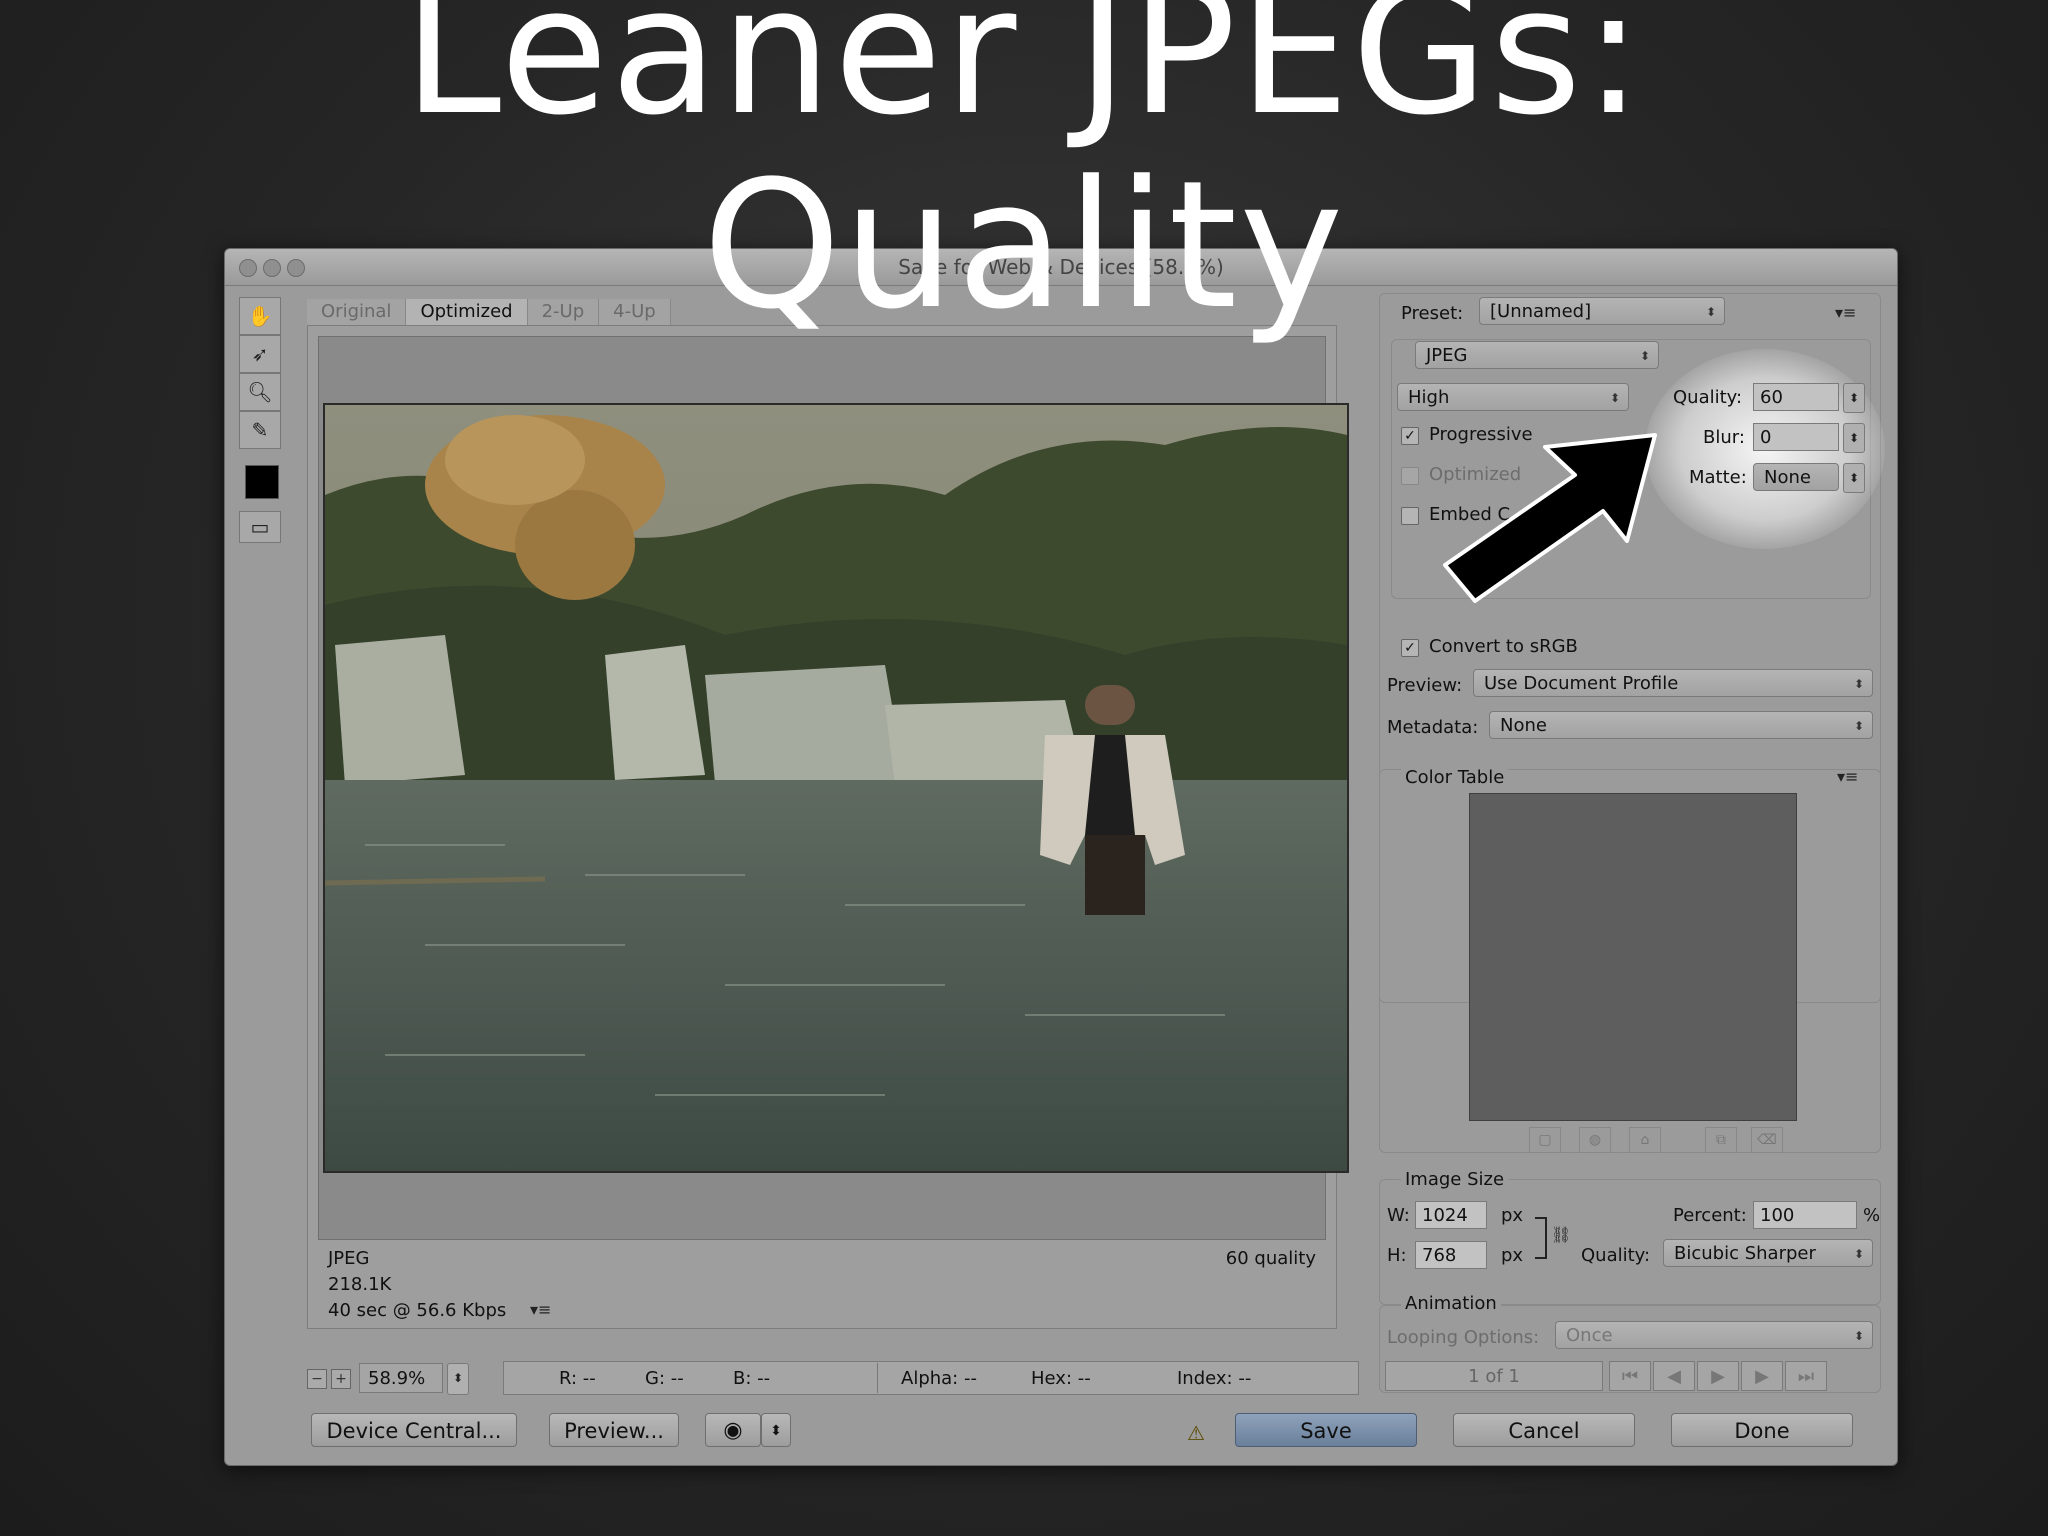 The image size is (2048, 1536). I want to click on zoom-stepper: ⬍, so click(458, 1379).